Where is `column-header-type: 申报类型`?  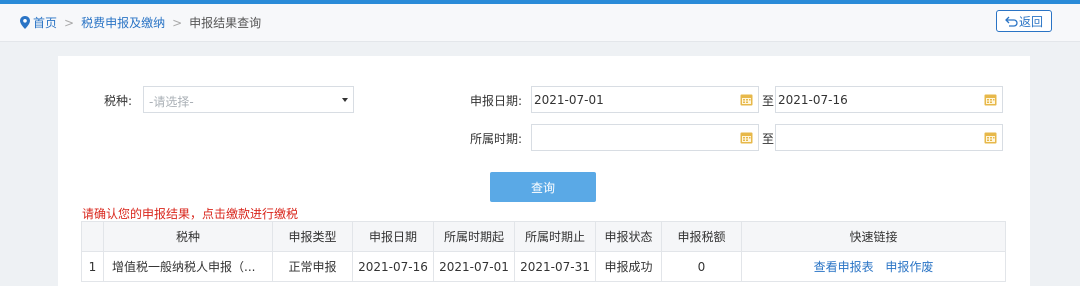
column-header-type: 申报类型 is located at coordinates (312, 236).